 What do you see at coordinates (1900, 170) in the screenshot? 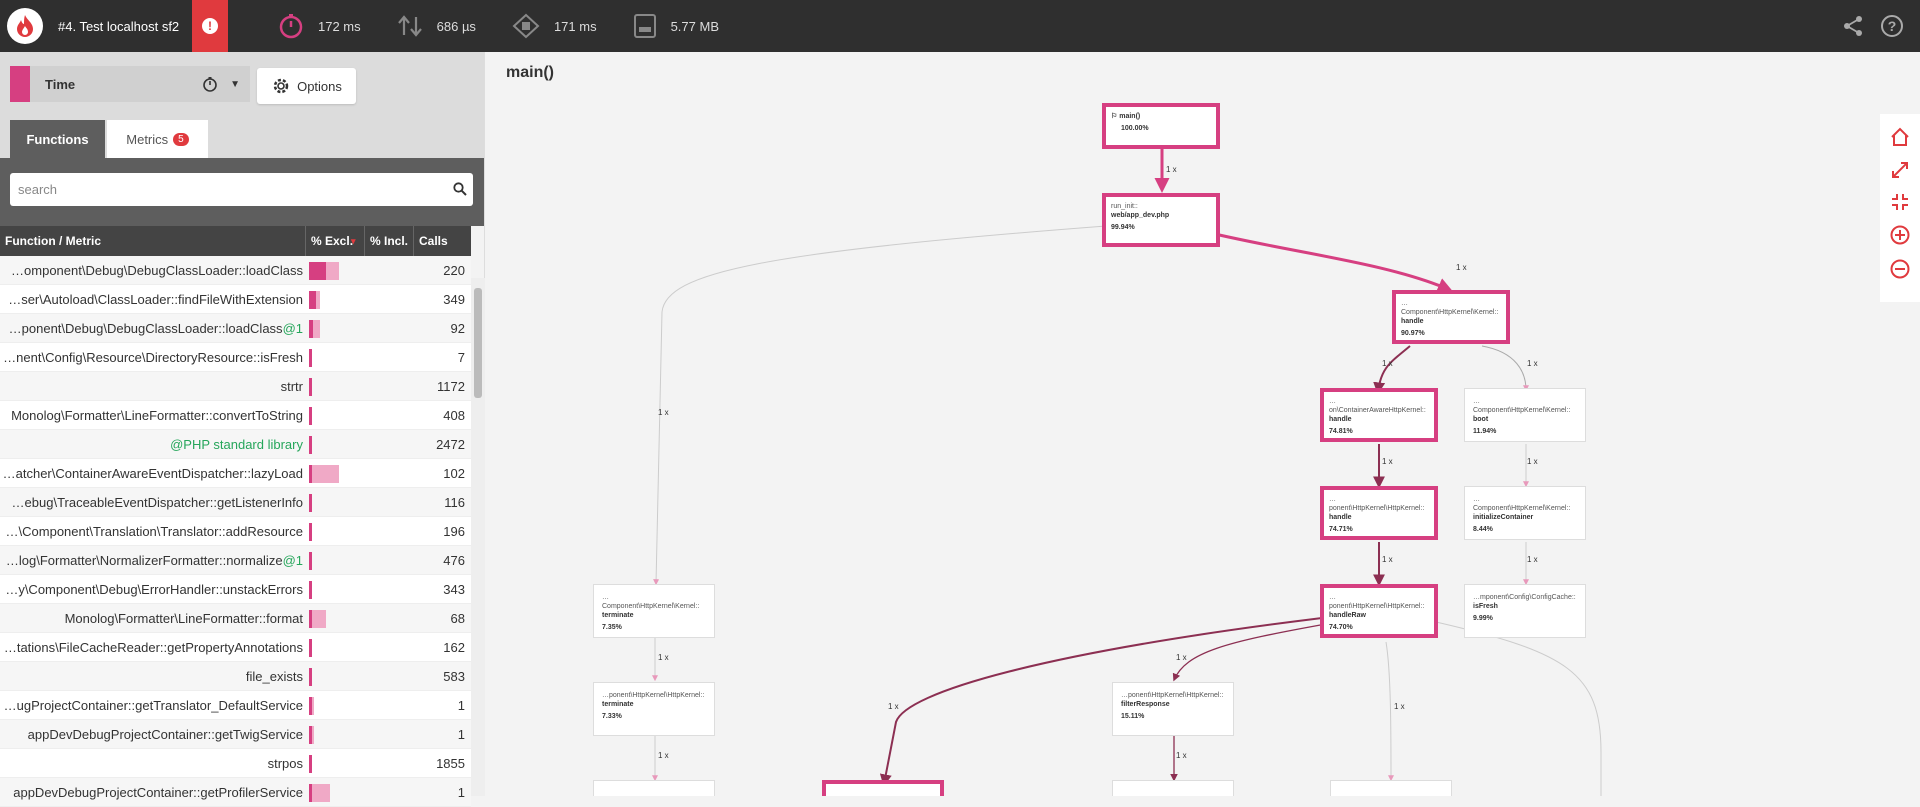
I see `expand-icon` at bounding box center [1900, 170].